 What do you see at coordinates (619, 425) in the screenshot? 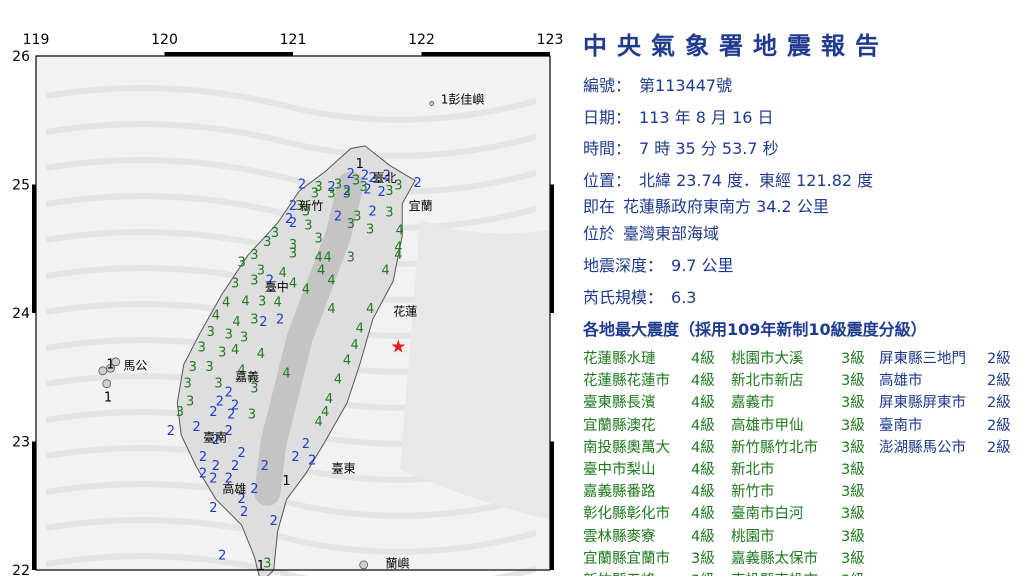
I see `intensity-location: 宜蘭縣澳花` at bounding box center [619, 425].